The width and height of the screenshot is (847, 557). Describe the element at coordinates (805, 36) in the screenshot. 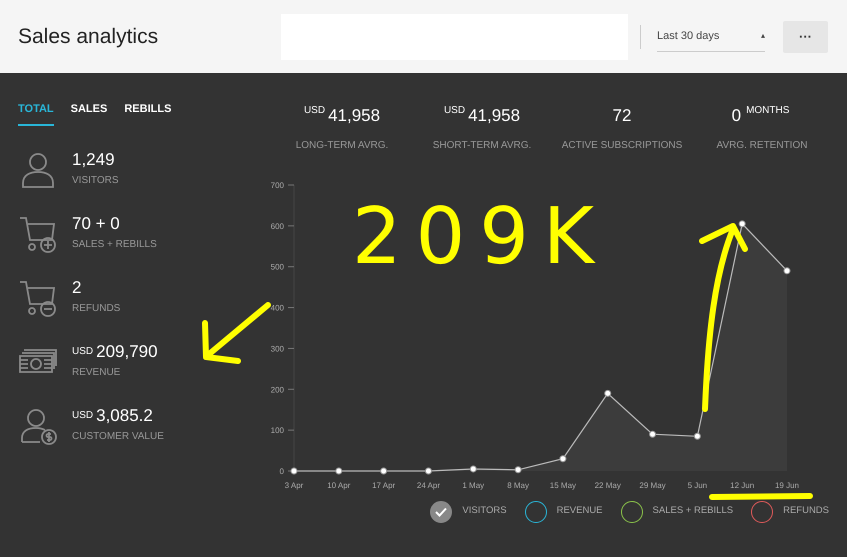

I see `more-button: ···` at that location.